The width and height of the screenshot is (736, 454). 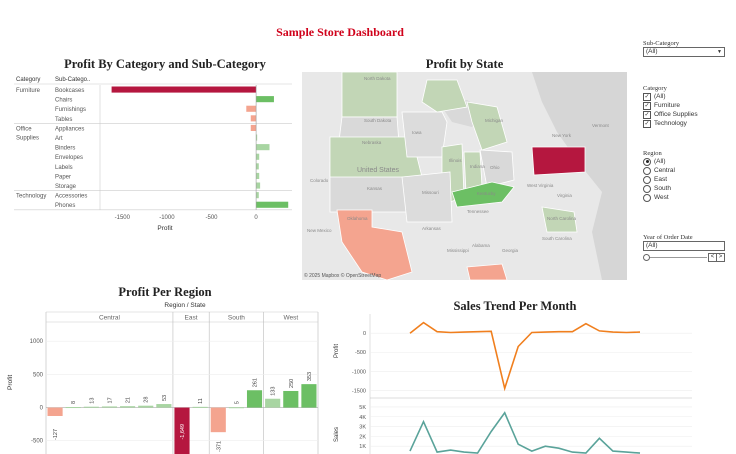 What do you see at coordinates (73, 80) in the screenshot?
I see `subcategory-col-header: Sub-Catego..` at bounding box center [73, 80].